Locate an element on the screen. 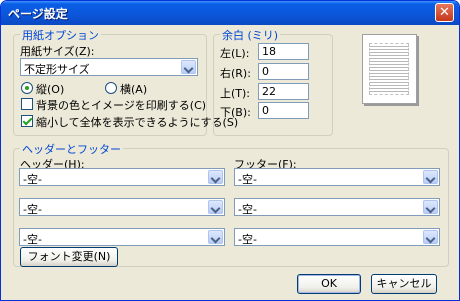 The image size is (460, 301). landscape-label: 横(A) is located at coordinates (133, 89).